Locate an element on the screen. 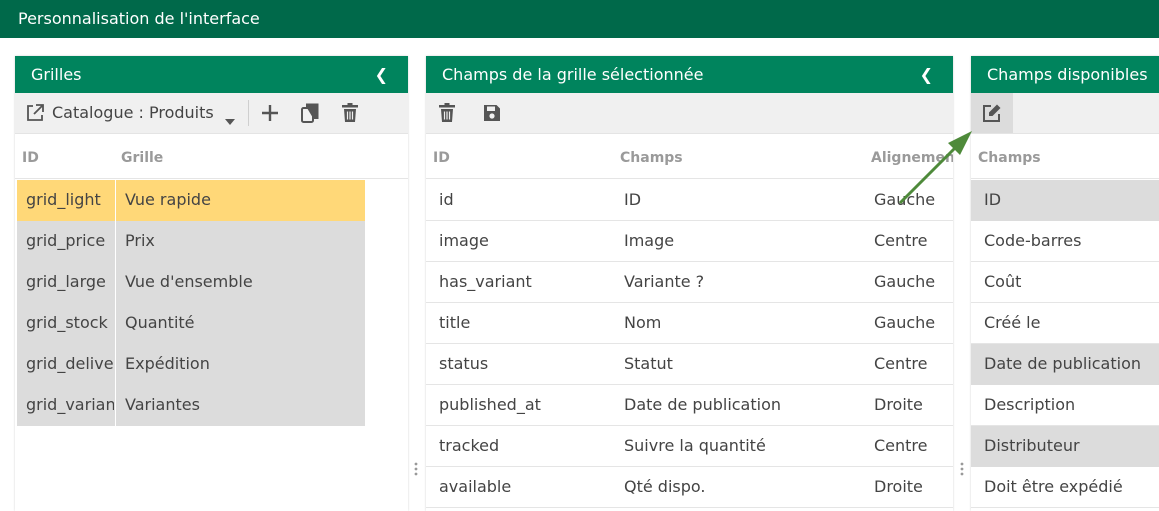 The height and width of the screenshot is (511, 1159). field-name-cell: Qté dispo. is located at coordinates (665, 486).